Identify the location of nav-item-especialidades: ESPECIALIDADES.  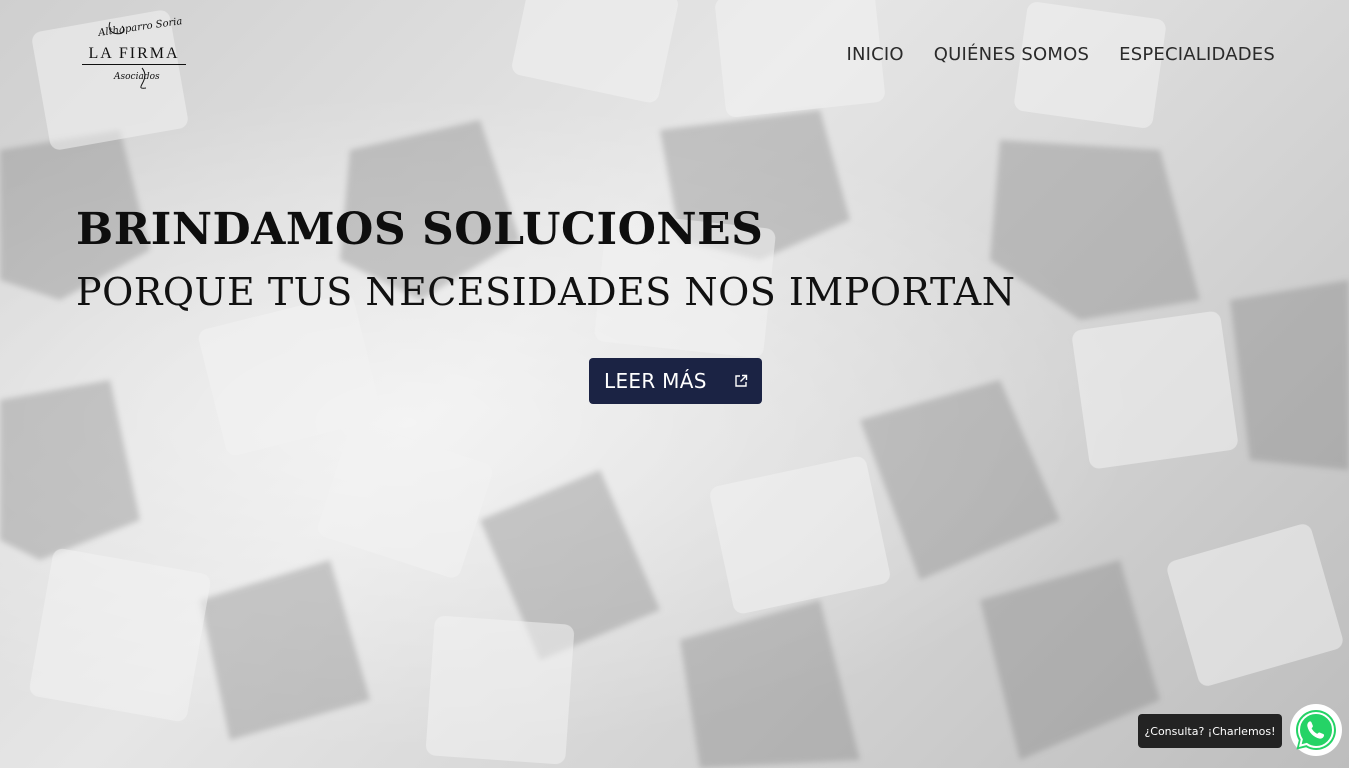
(1197, 54).